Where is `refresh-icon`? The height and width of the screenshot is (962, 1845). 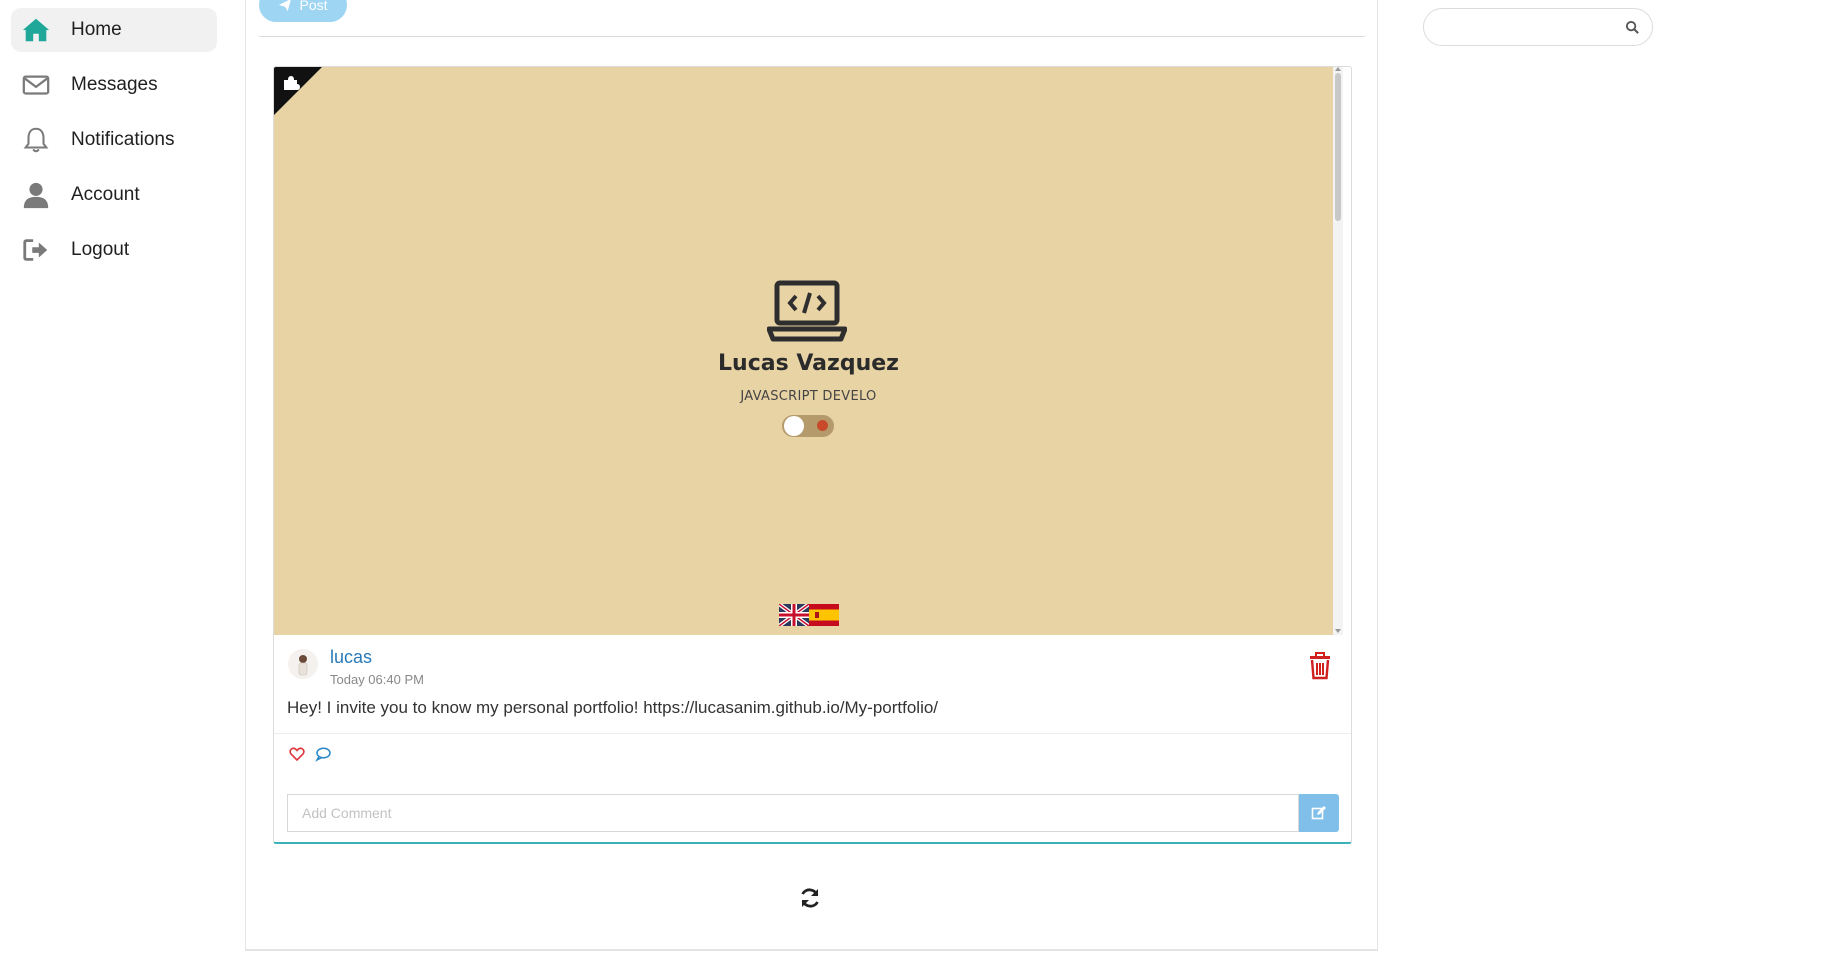 refresh-icon is located at coordinates (810, 898).